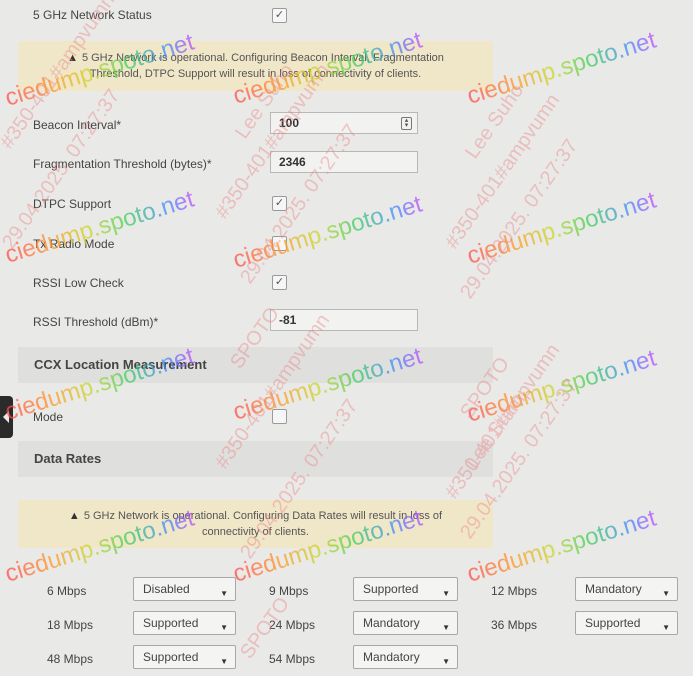  What do you see at coordinates (77, 125) in the screenshot?
I see `beacon-interval-label: Beacon Interval*` at bounding box center [77, 125].